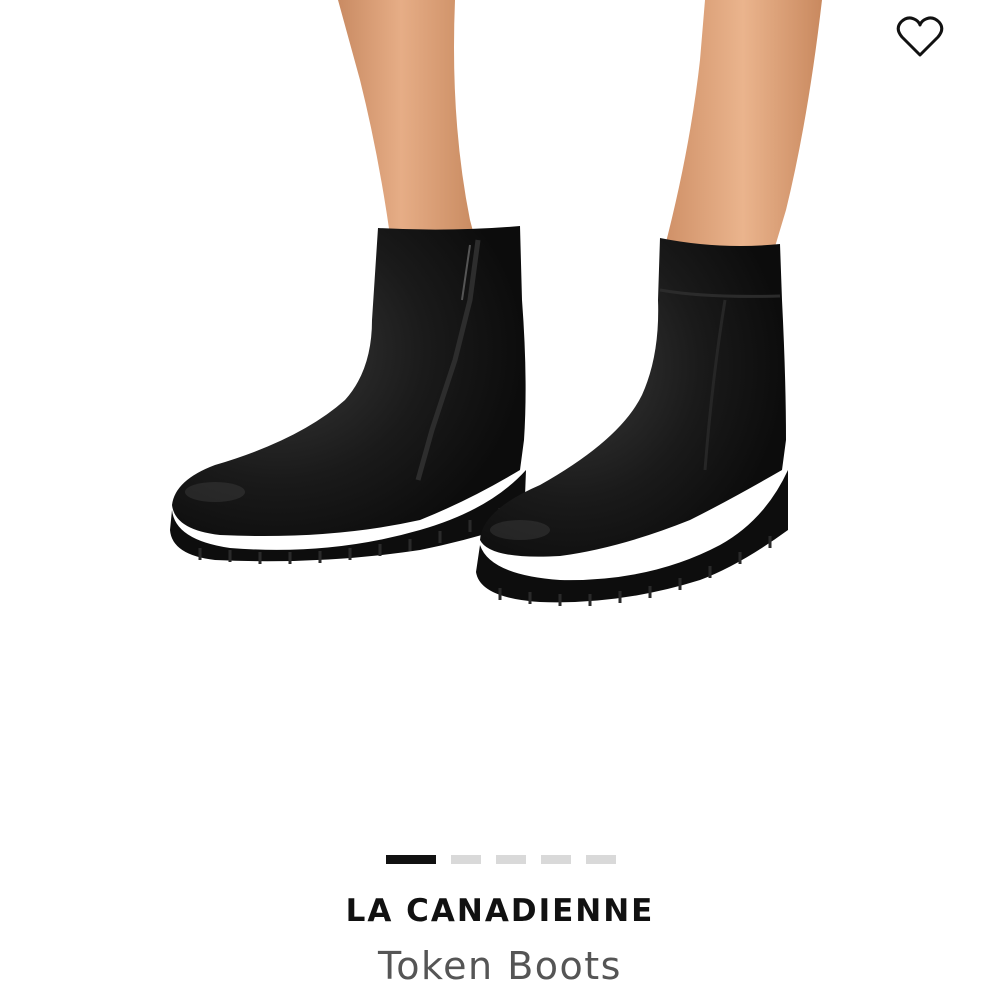 Image resolution: width=1000 pixels, height=1000 pixels. I want to click on right-leg, so click(743, 125).